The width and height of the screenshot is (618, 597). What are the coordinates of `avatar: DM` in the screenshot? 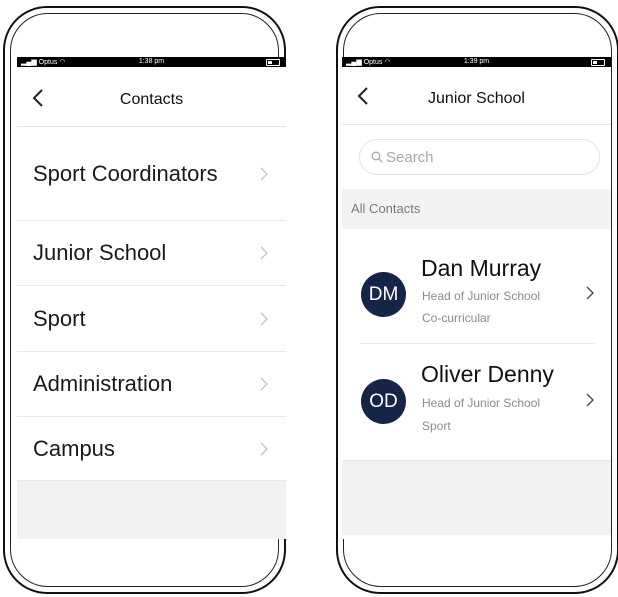 It's located at (383, 294).